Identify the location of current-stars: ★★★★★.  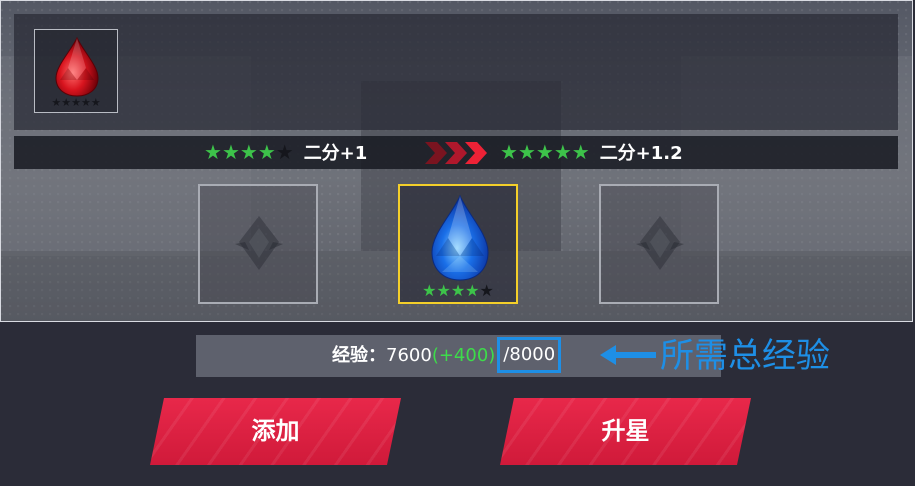
(249, 152).